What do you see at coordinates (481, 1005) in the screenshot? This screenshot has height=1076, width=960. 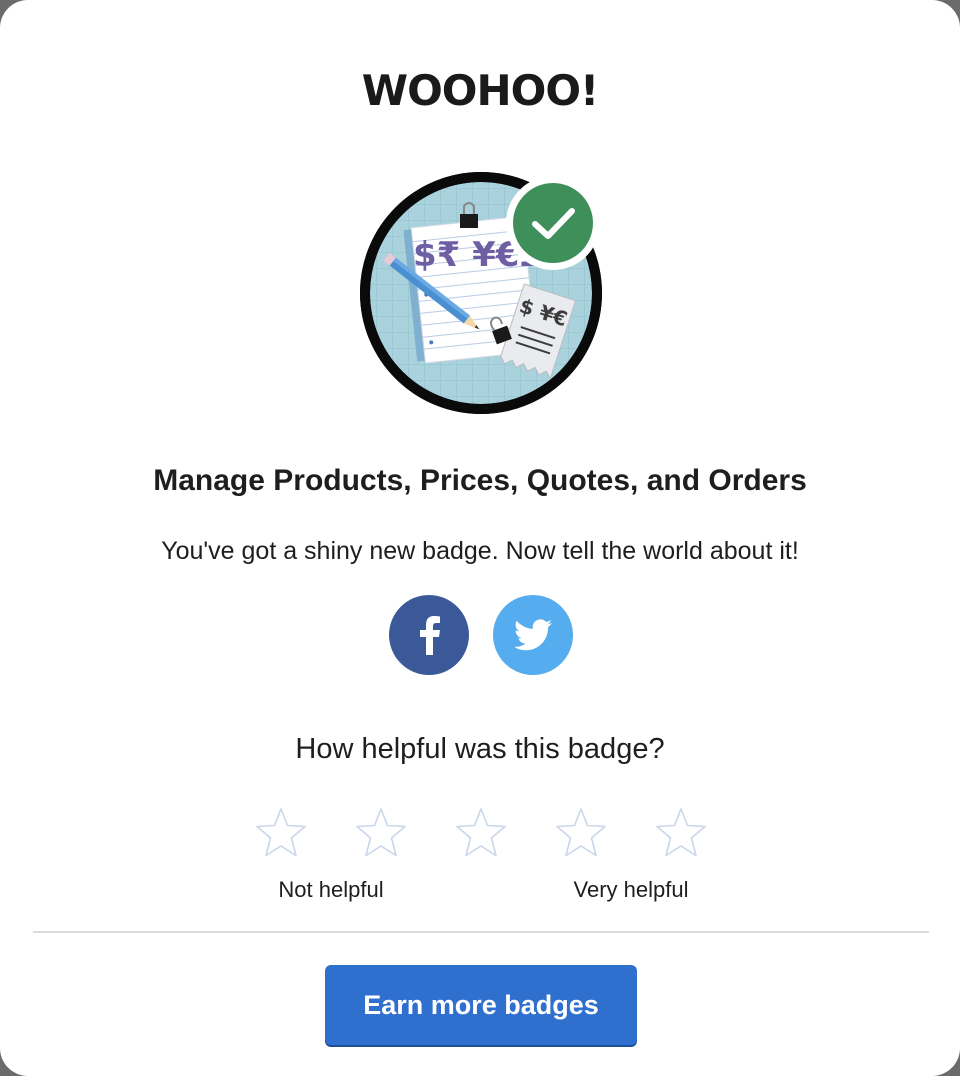 I see `earn-more-badges-button: Earn more badges` at bounding box center [481, 1005].